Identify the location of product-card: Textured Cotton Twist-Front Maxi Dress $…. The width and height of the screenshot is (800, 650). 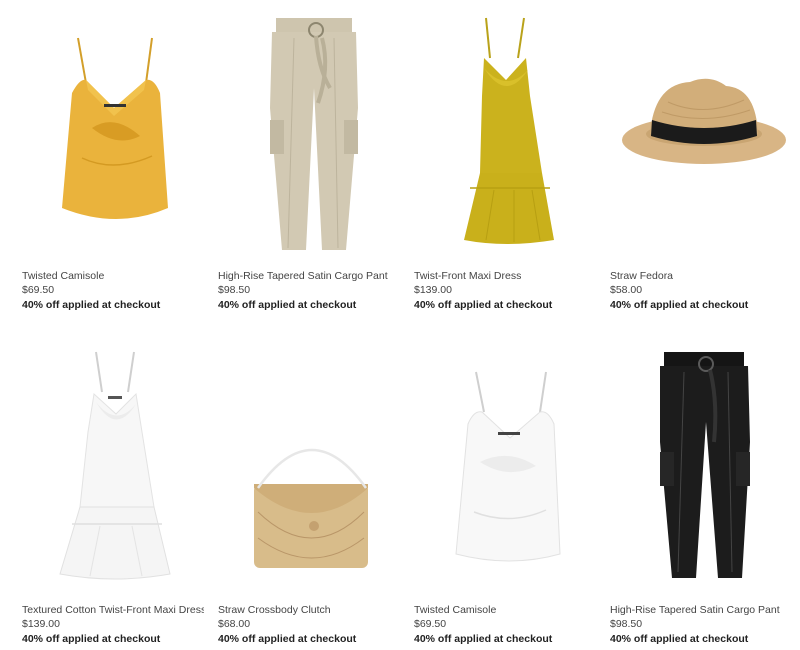
(113, 493).